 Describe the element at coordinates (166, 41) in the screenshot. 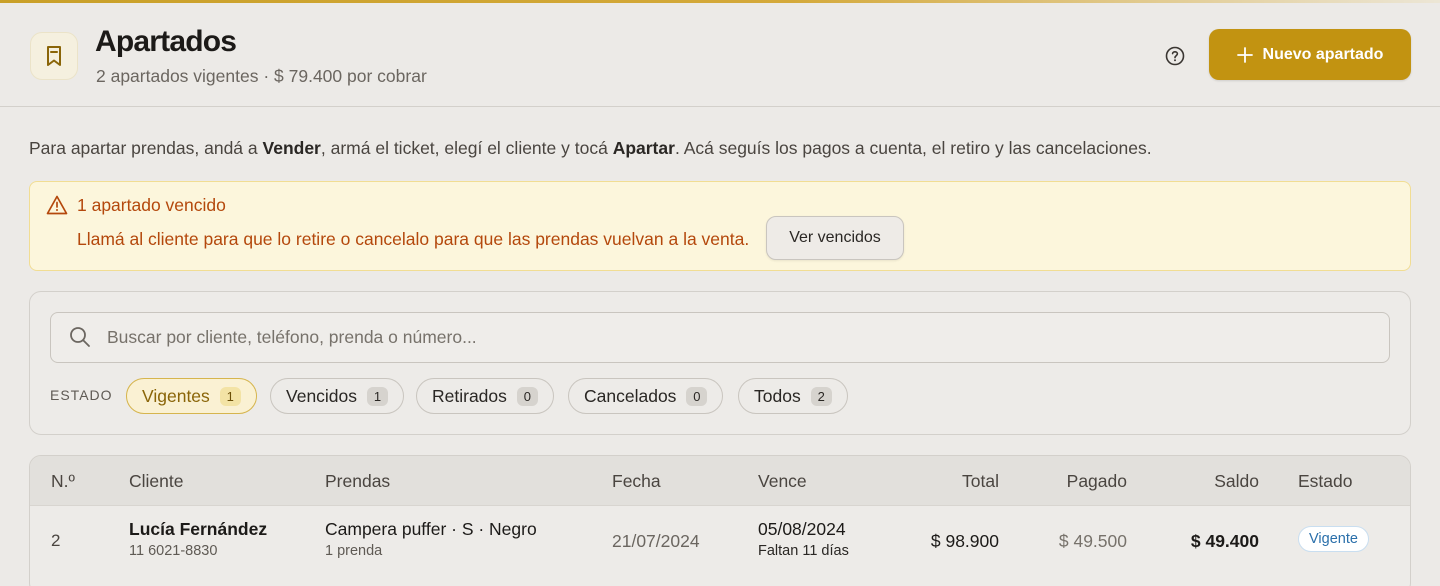

I see `page-title: Apartados` at that location.